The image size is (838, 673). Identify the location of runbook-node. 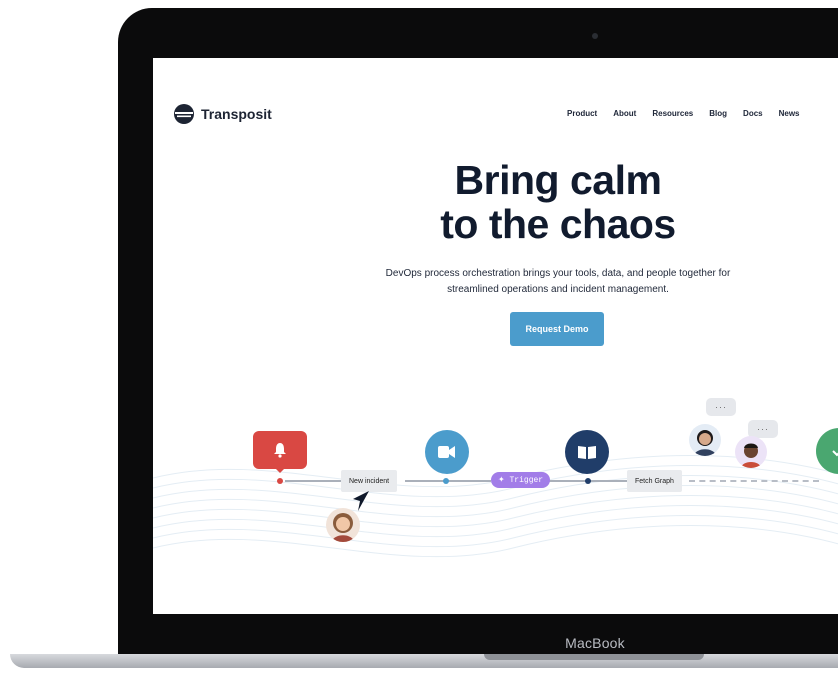
(587, 452).